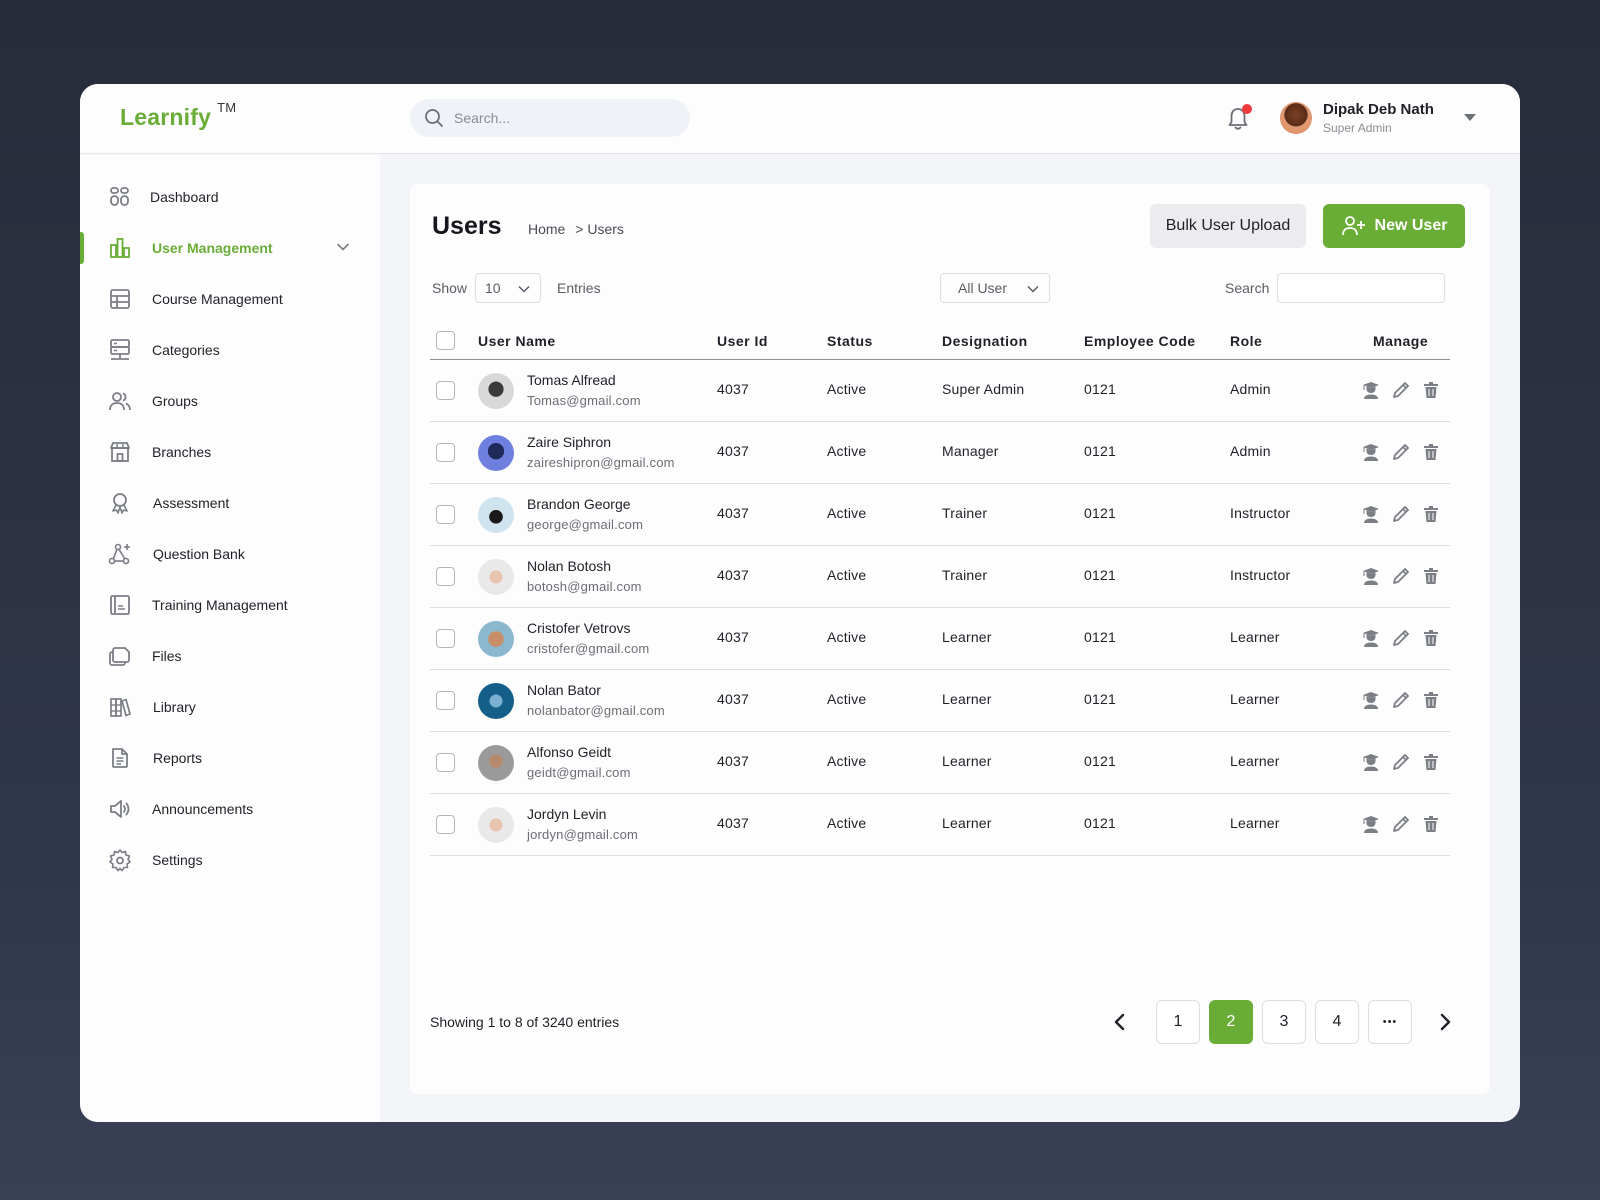 The width and height of the screenshot is (1600, 1200). What do you see at coordinates (230, 452) in the screenshot?
I see `sidebar-item-branches: Branches` at bounding box center [230, 452].